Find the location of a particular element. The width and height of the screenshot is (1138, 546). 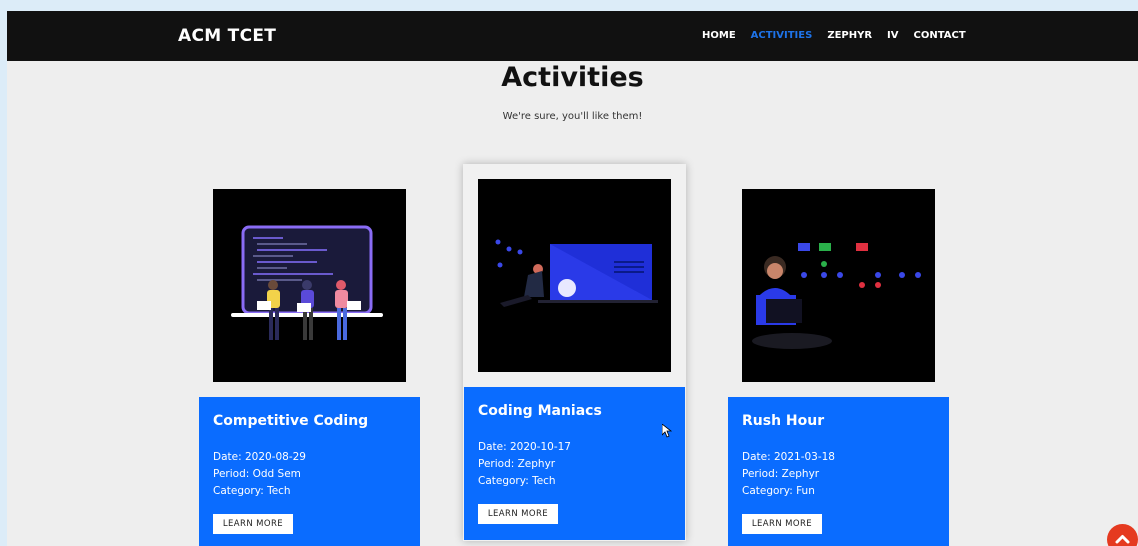

nav-iv: IV is located at coordinates (892, 35).